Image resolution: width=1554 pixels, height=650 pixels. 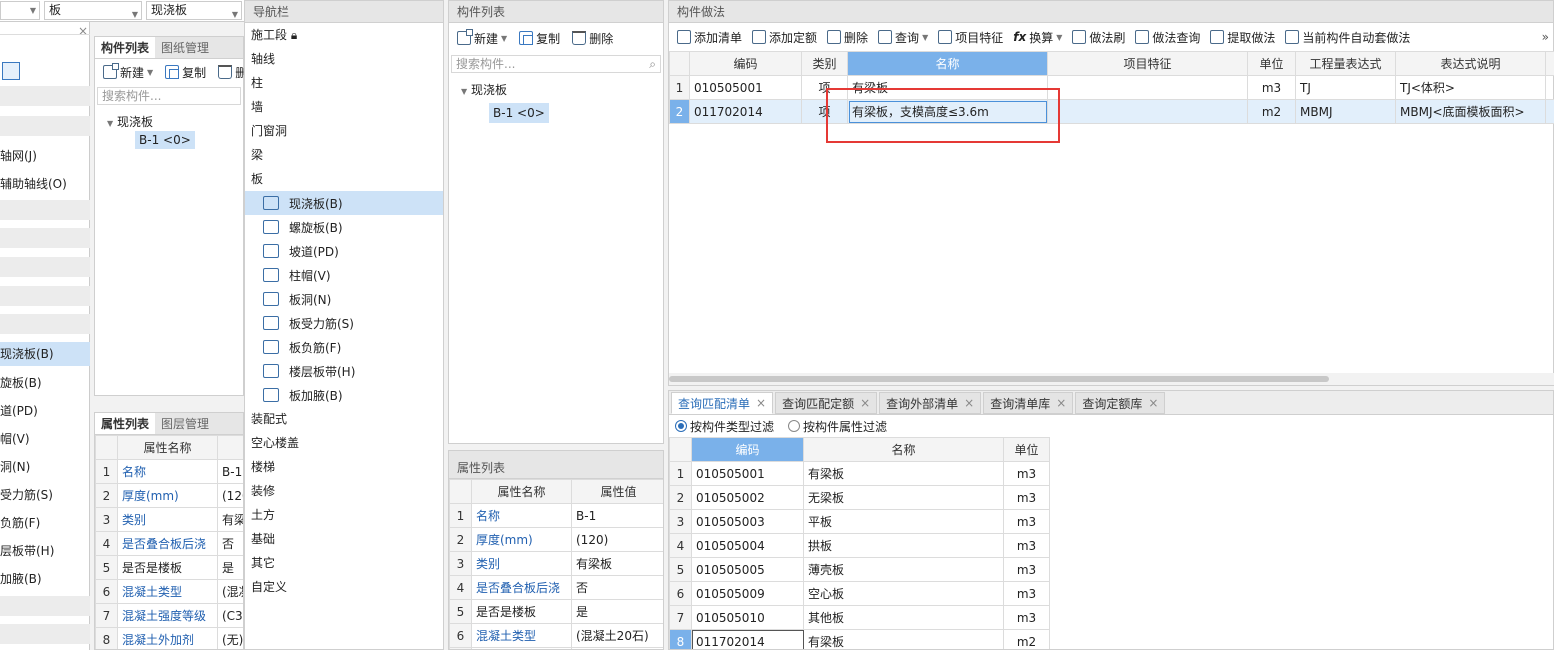 What do you see at coordinates (556, 635) in the screenshot?
I see `property-row: 6 混凝土类型 (混凝土20石)` at bounding box center [556, 635].